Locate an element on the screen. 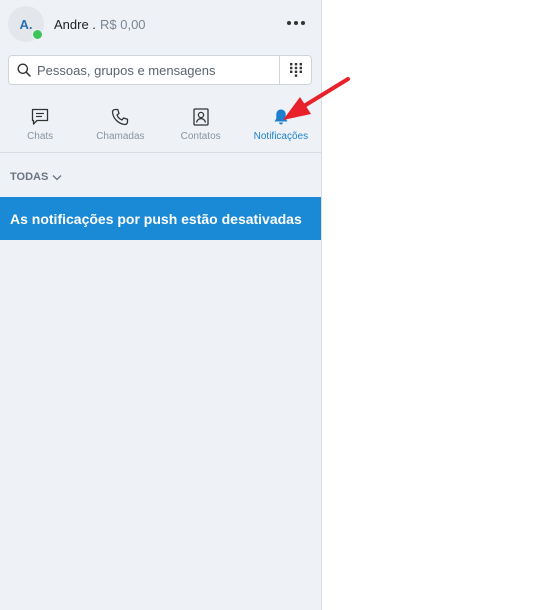 This screenshot has width=535, height=610. tab-contacts: Contatos is located at coordinates (201, 126).